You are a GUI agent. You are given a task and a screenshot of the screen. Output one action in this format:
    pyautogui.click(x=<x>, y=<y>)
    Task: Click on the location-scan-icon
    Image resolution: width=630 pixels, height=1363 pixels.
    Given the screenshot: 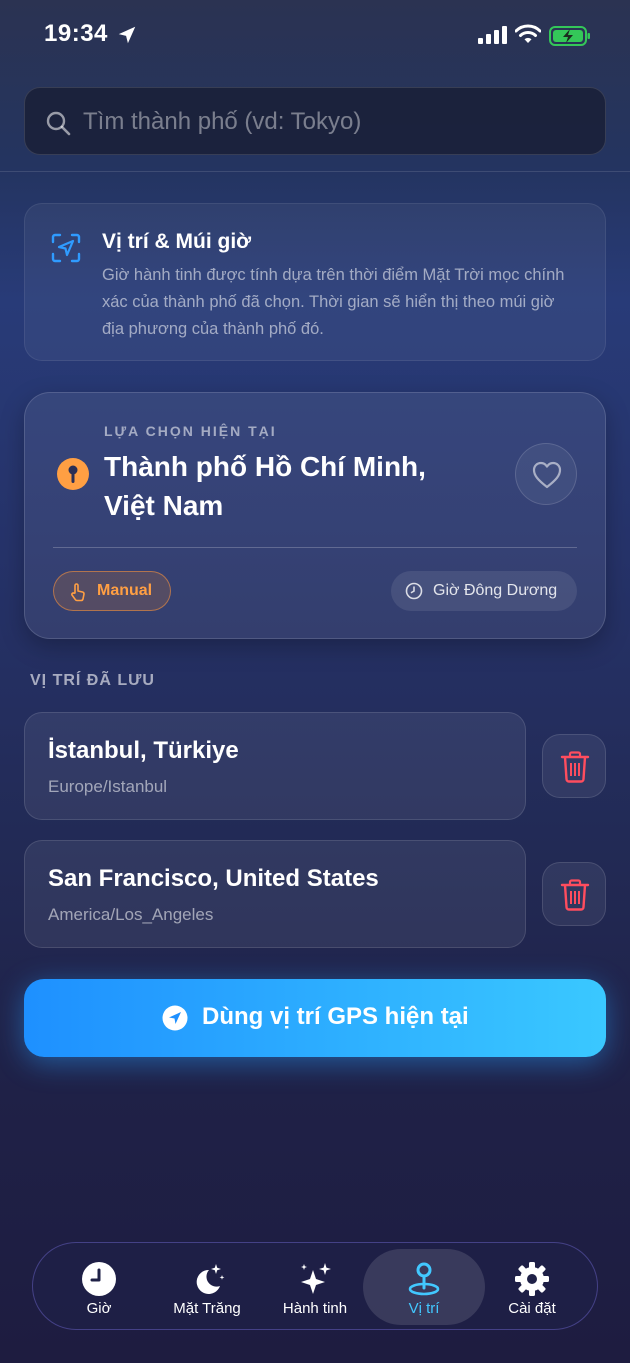 What is the action you would take?
    pyautogui.click(x=66, y=248)
    